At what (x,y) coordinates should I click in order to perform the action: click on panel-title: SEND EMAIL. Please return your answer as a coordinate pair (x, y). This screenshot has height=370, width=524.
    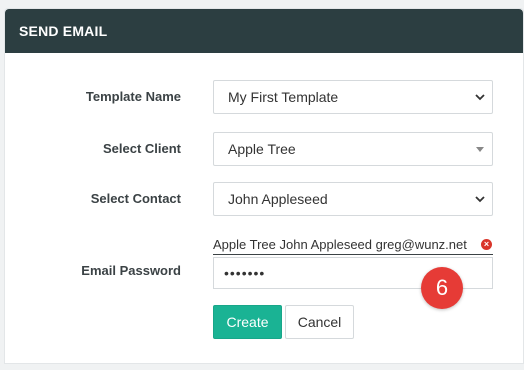
    Looking at the image, I should click on (63, 31).